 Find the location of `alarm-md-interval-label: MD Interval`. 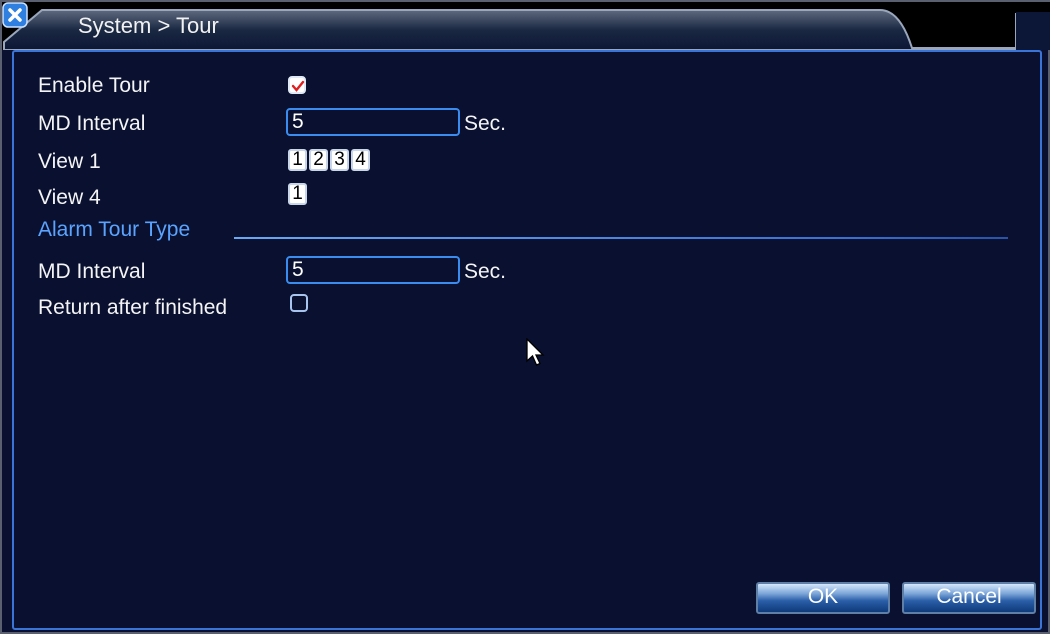

alarm-md-interval-label: MD Interval is located at coordinates (92, 271).